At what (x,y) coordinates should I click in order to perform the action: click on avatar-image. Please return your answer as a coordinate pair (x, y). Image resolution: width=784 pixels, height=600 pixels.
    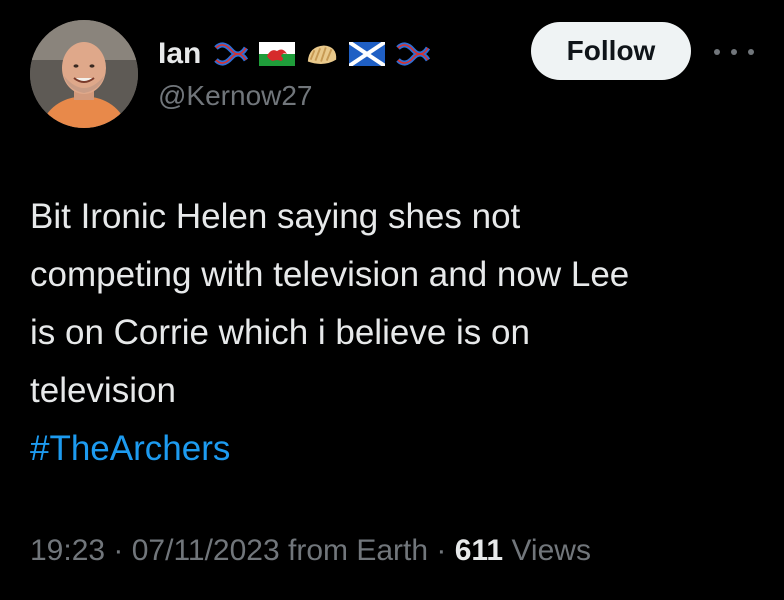
    Looking at the image, I should click on (84, 74).